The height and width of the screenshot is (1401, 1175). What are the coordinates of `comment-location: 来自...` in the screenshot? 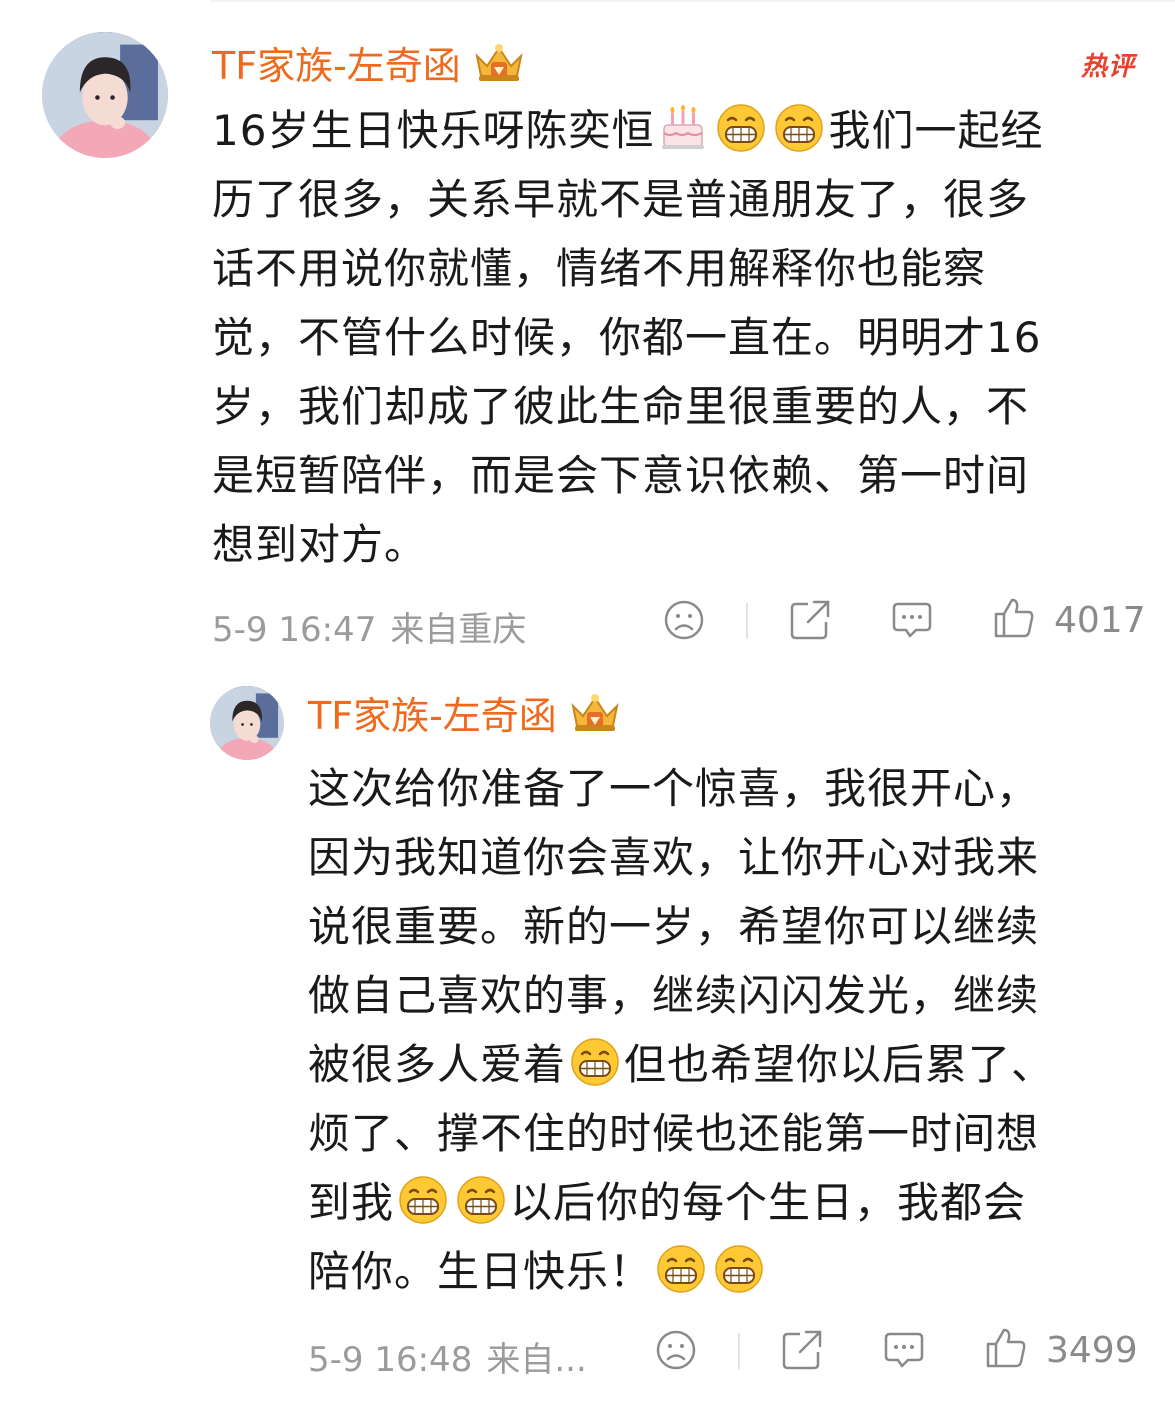 It's located at (536, 1360).